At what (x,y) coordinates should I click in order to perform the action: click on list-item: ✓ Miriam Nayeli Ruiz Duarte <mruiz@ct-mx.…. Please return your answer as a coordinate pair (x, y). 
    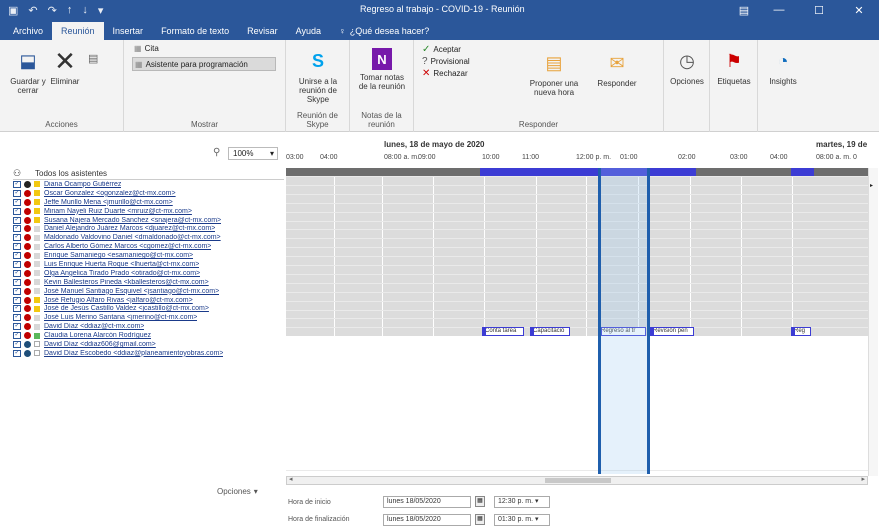
    Looking at the image, I should click on (148, 211).